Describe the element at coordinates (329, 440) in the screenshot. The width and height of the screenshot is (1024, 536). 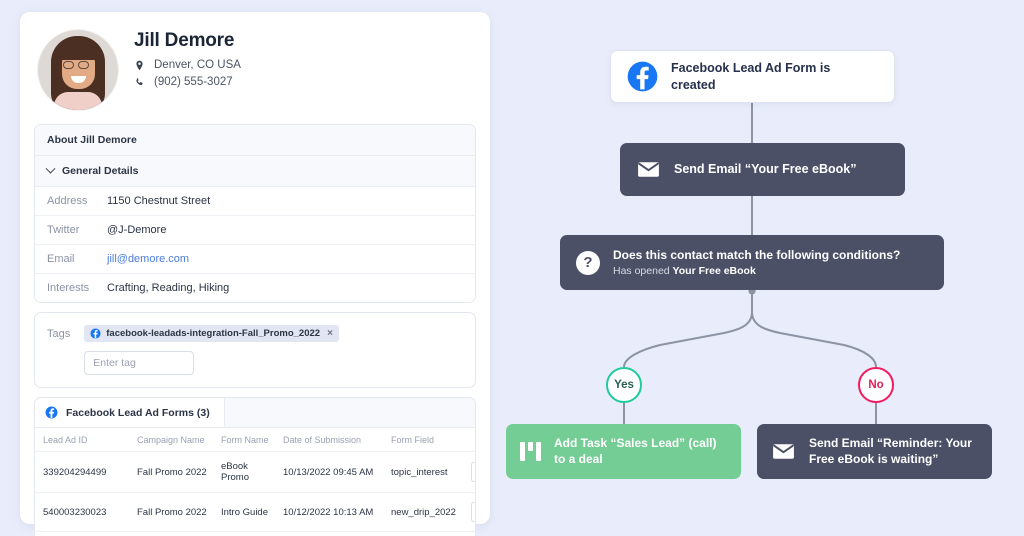
I see `column-header: Date of Submission` at that location.